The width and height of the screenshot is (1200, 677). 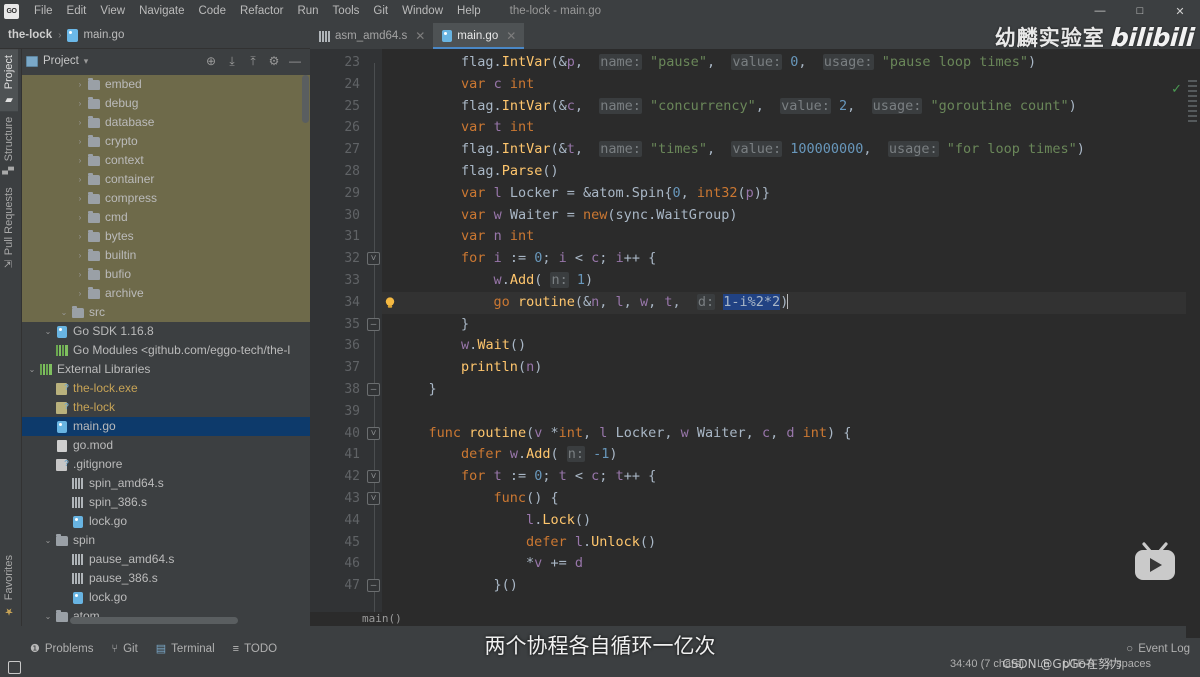 What do you see at coordinates (338, 390) in the screenshot?
I see `line-number: 38` at bounding box center [338, 390].